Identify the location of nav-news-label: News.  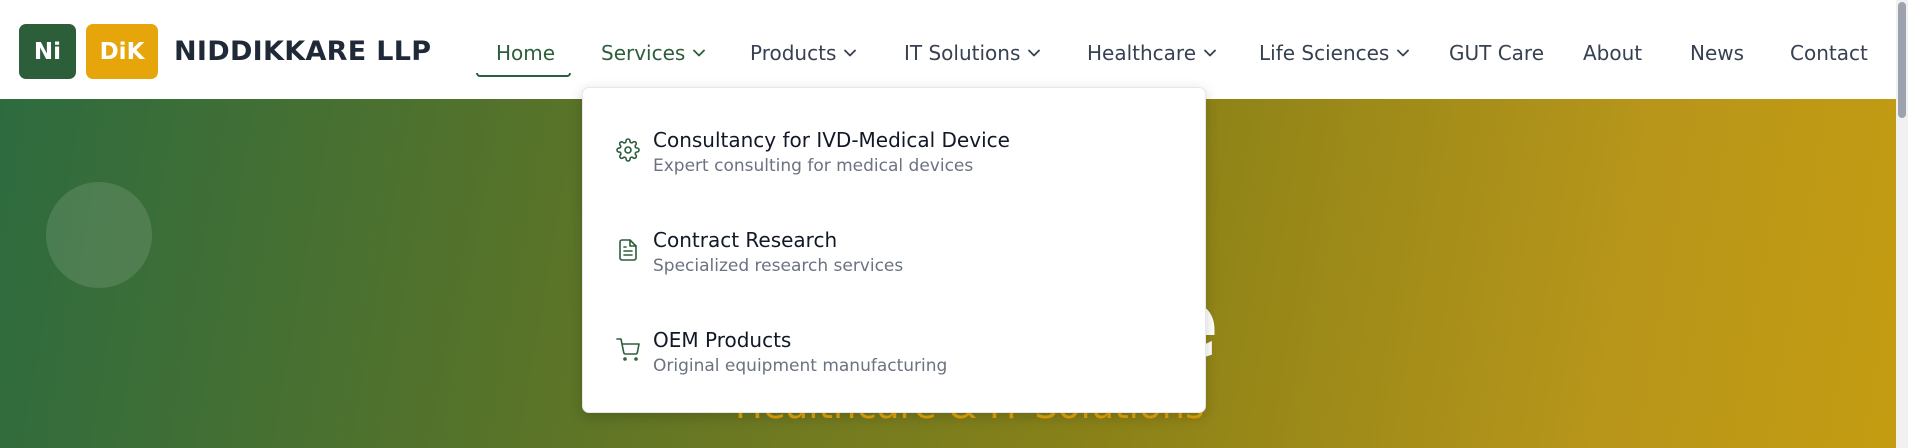
(1717, 53).